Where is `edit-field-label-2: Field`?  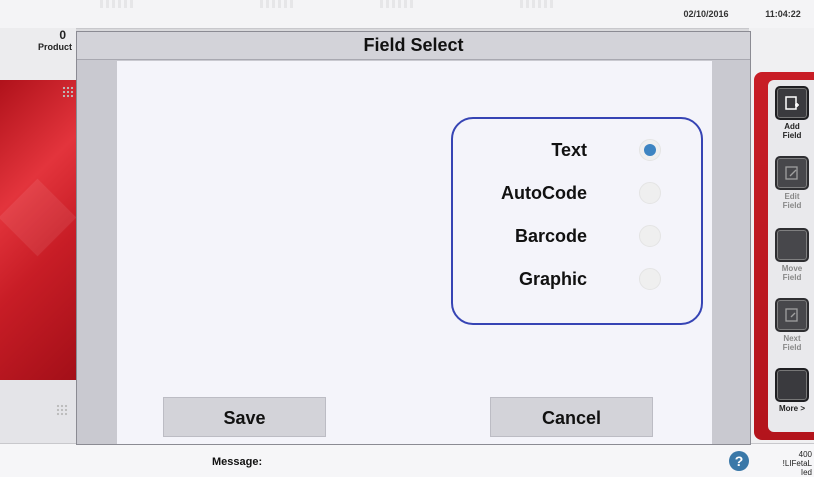 edit-field-label-2: Field is located at coordinates (792, 205).